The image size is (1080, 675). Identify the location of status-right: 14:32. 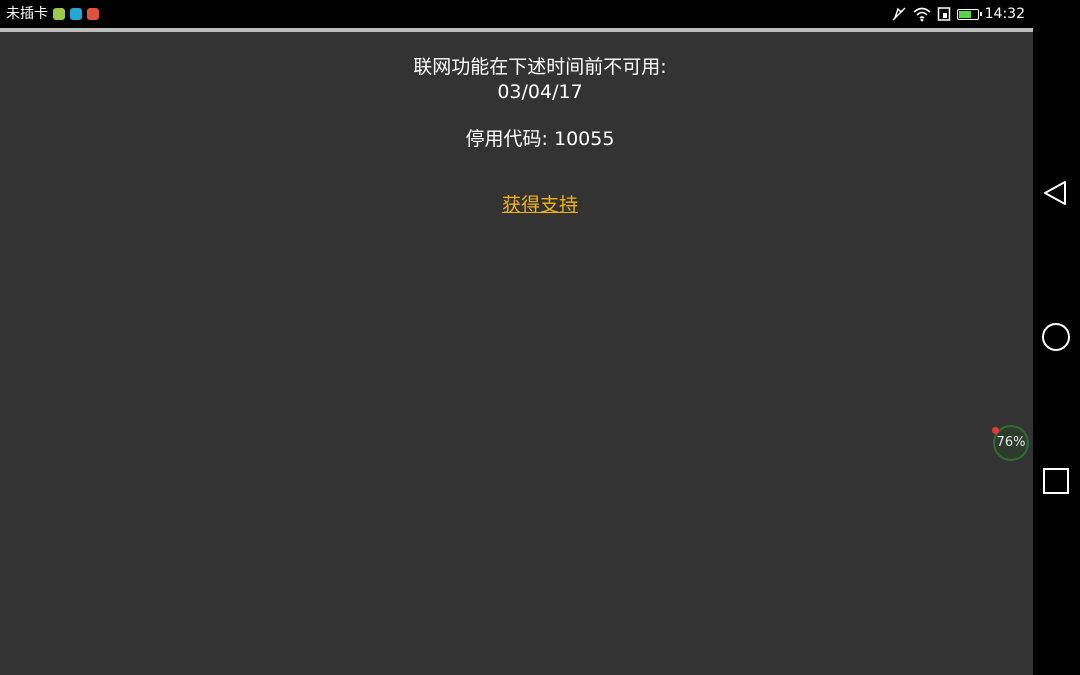
(958, 14).